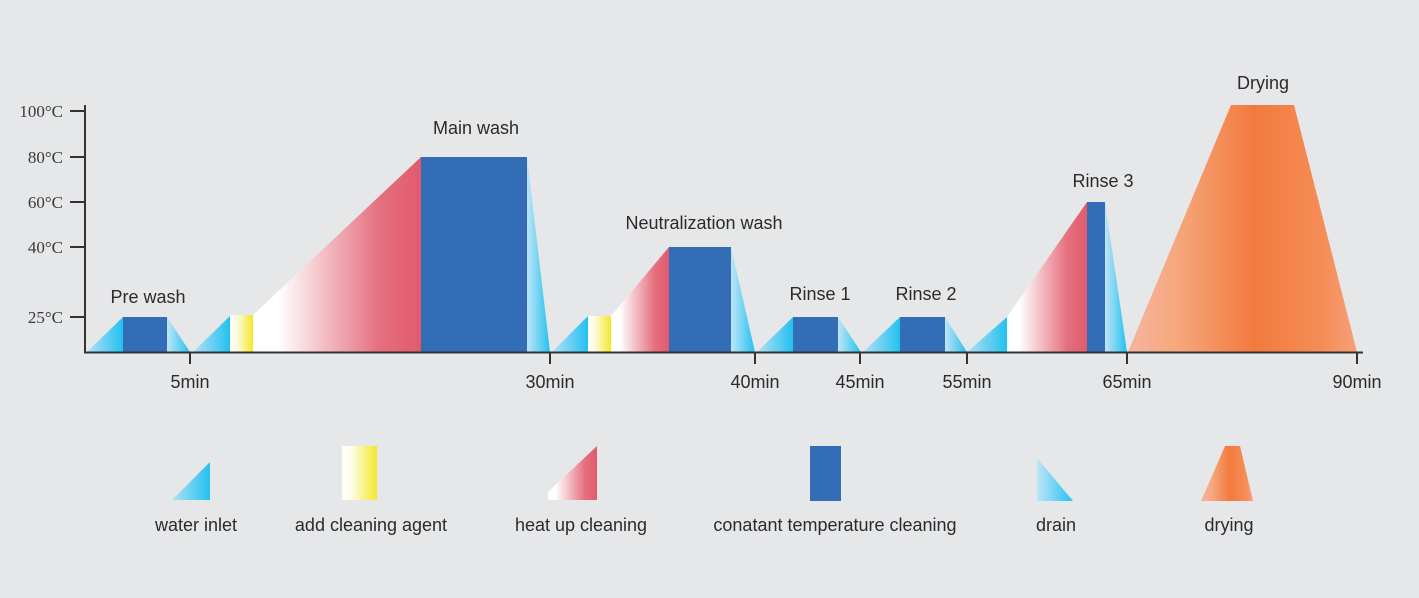 Image resolution: width=1419 pixels, height=598 pixels. Describe the element at coordinates (859, 382) in the screenshot. I see `x-tick-label: 45min` at that location.